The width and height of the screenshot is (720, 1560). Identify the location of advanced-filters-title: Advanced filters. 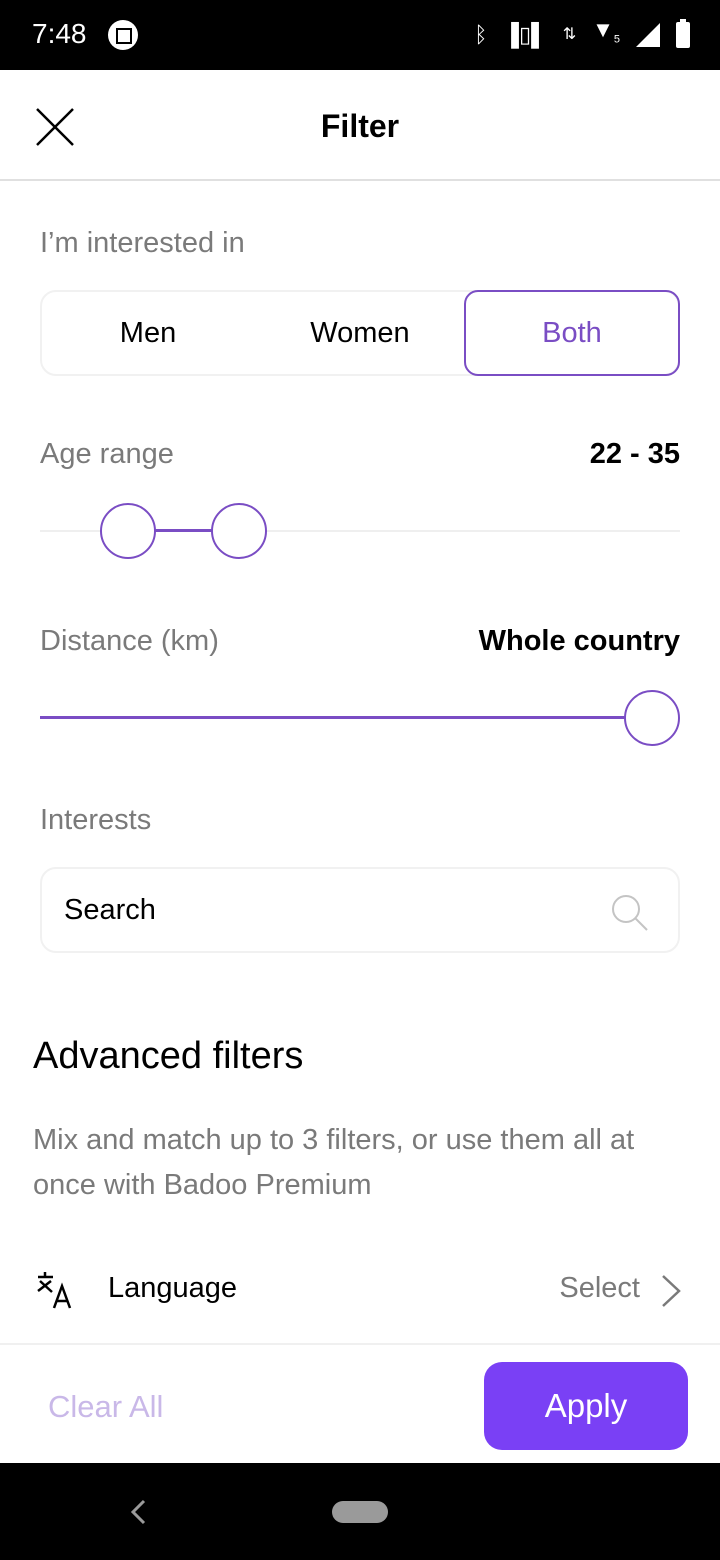
(168, 1056).